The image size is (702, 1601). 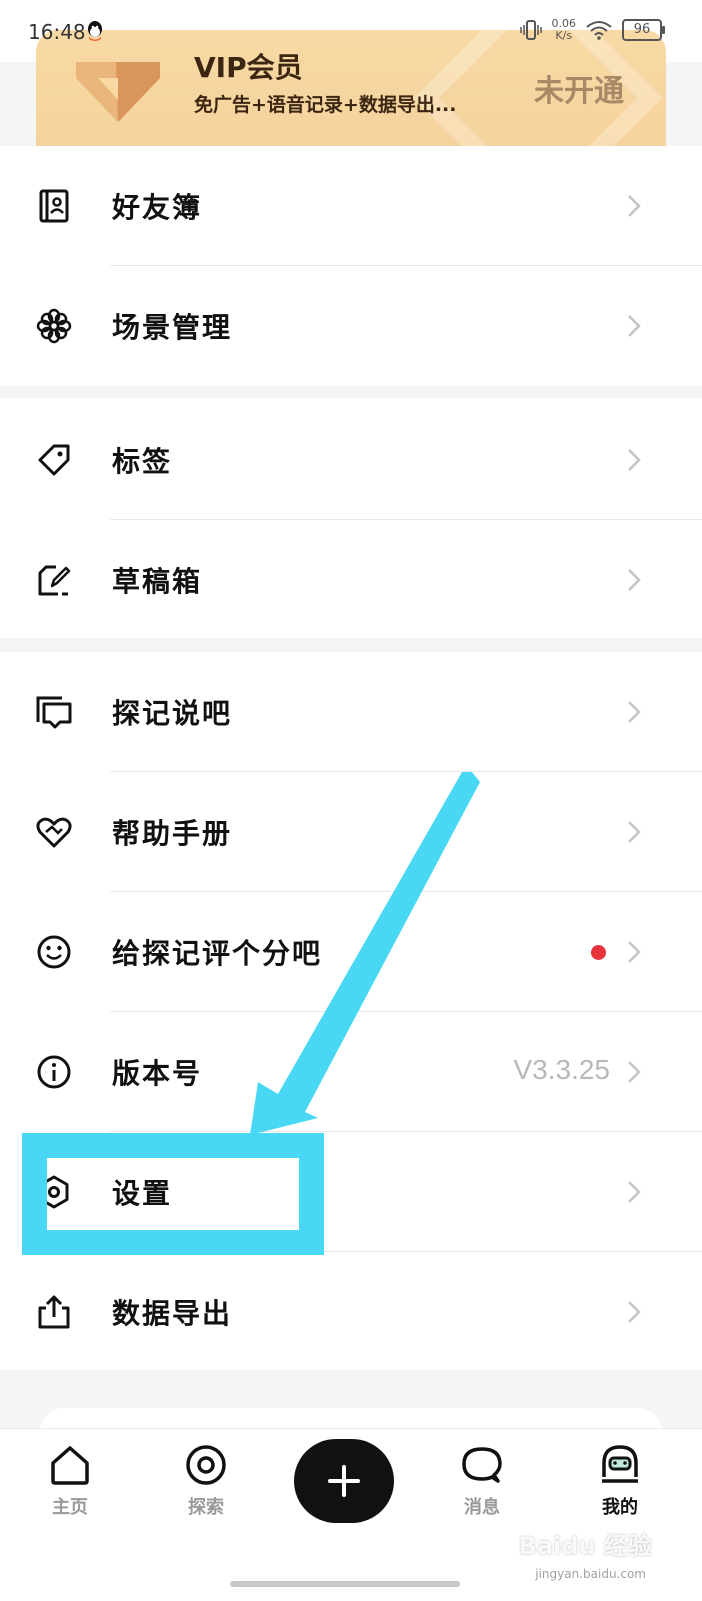 I want to click on menu-item-label: 好友簿, so click(x=157, y=207).